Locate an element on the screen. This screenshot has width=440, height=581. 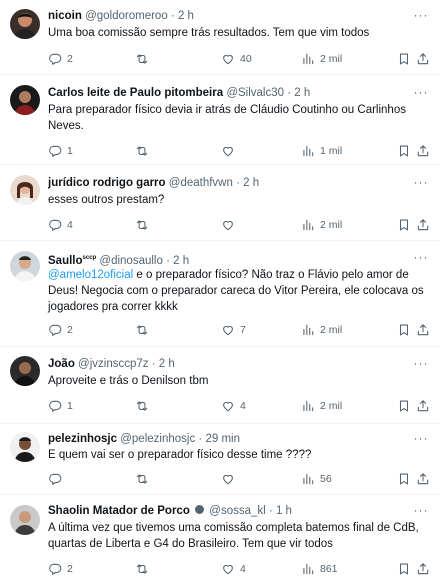
views-button: 1 mil is located at coordinates (321, 151).